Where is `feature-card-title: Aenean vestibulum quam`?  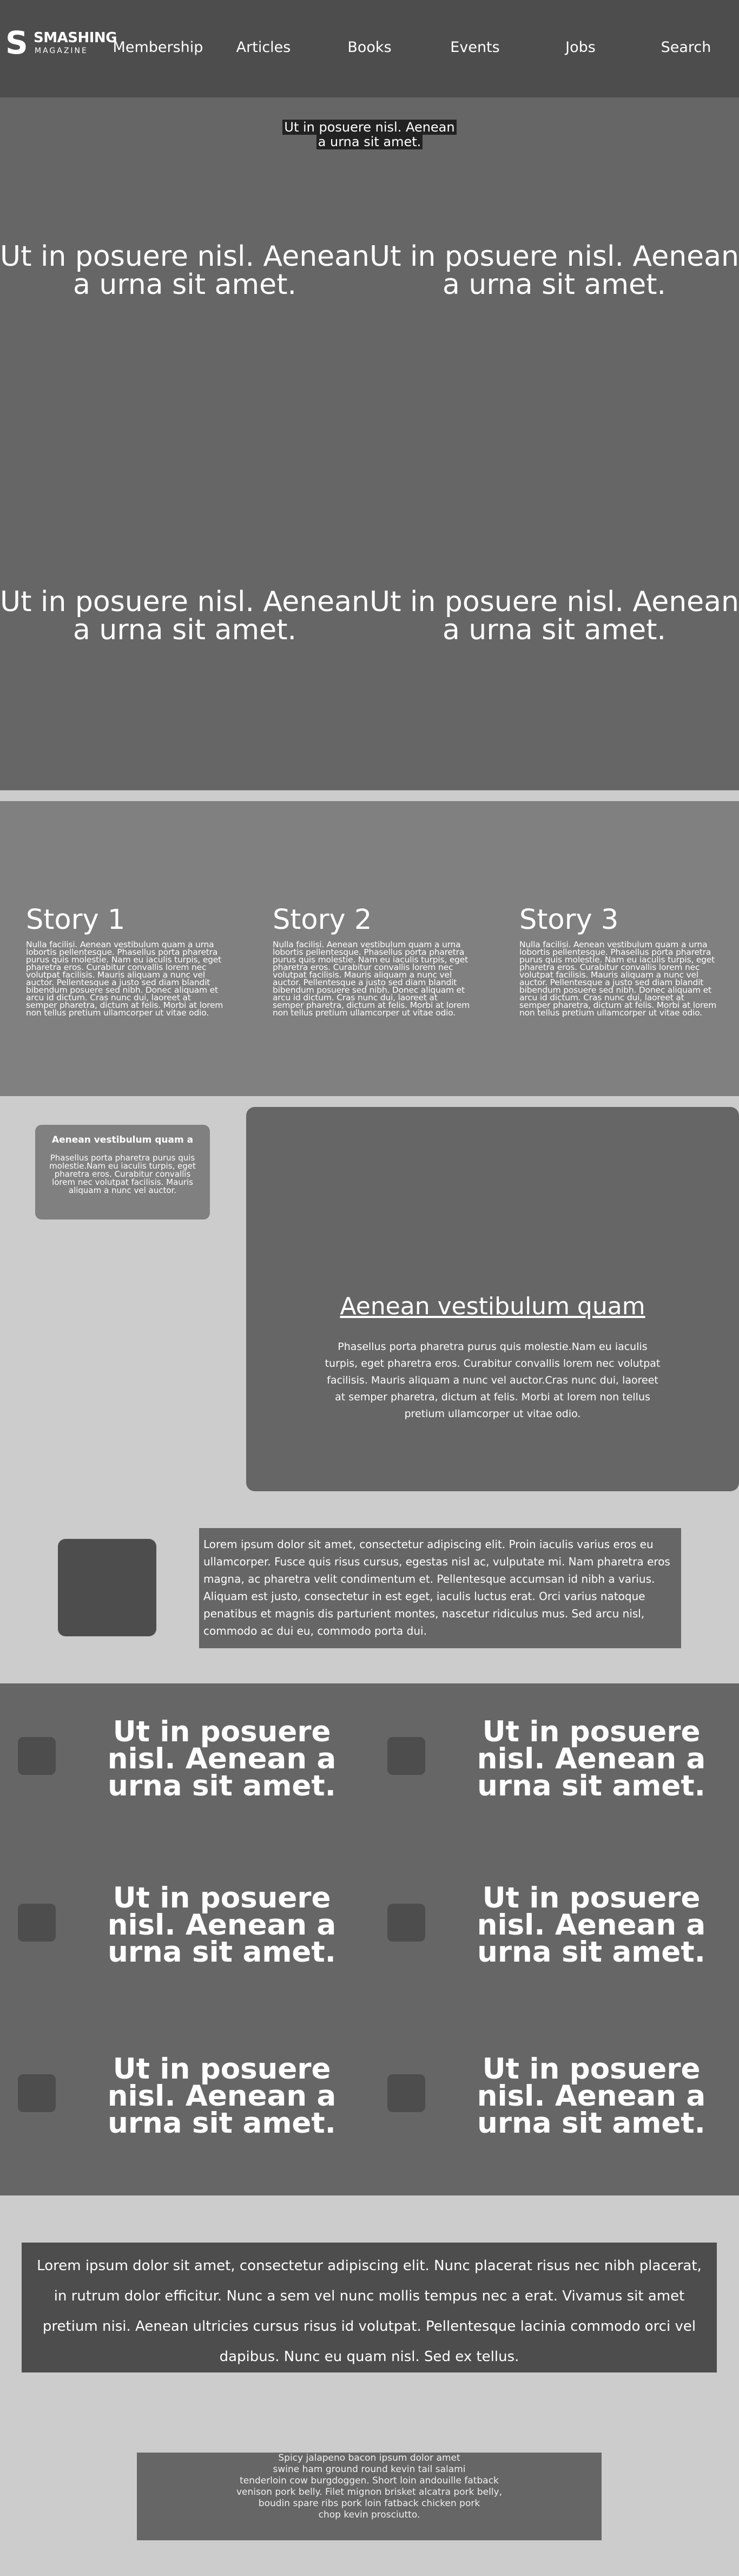
feature-card-title: Aenean vestibulum quam is located at coordinates (493, 1307).